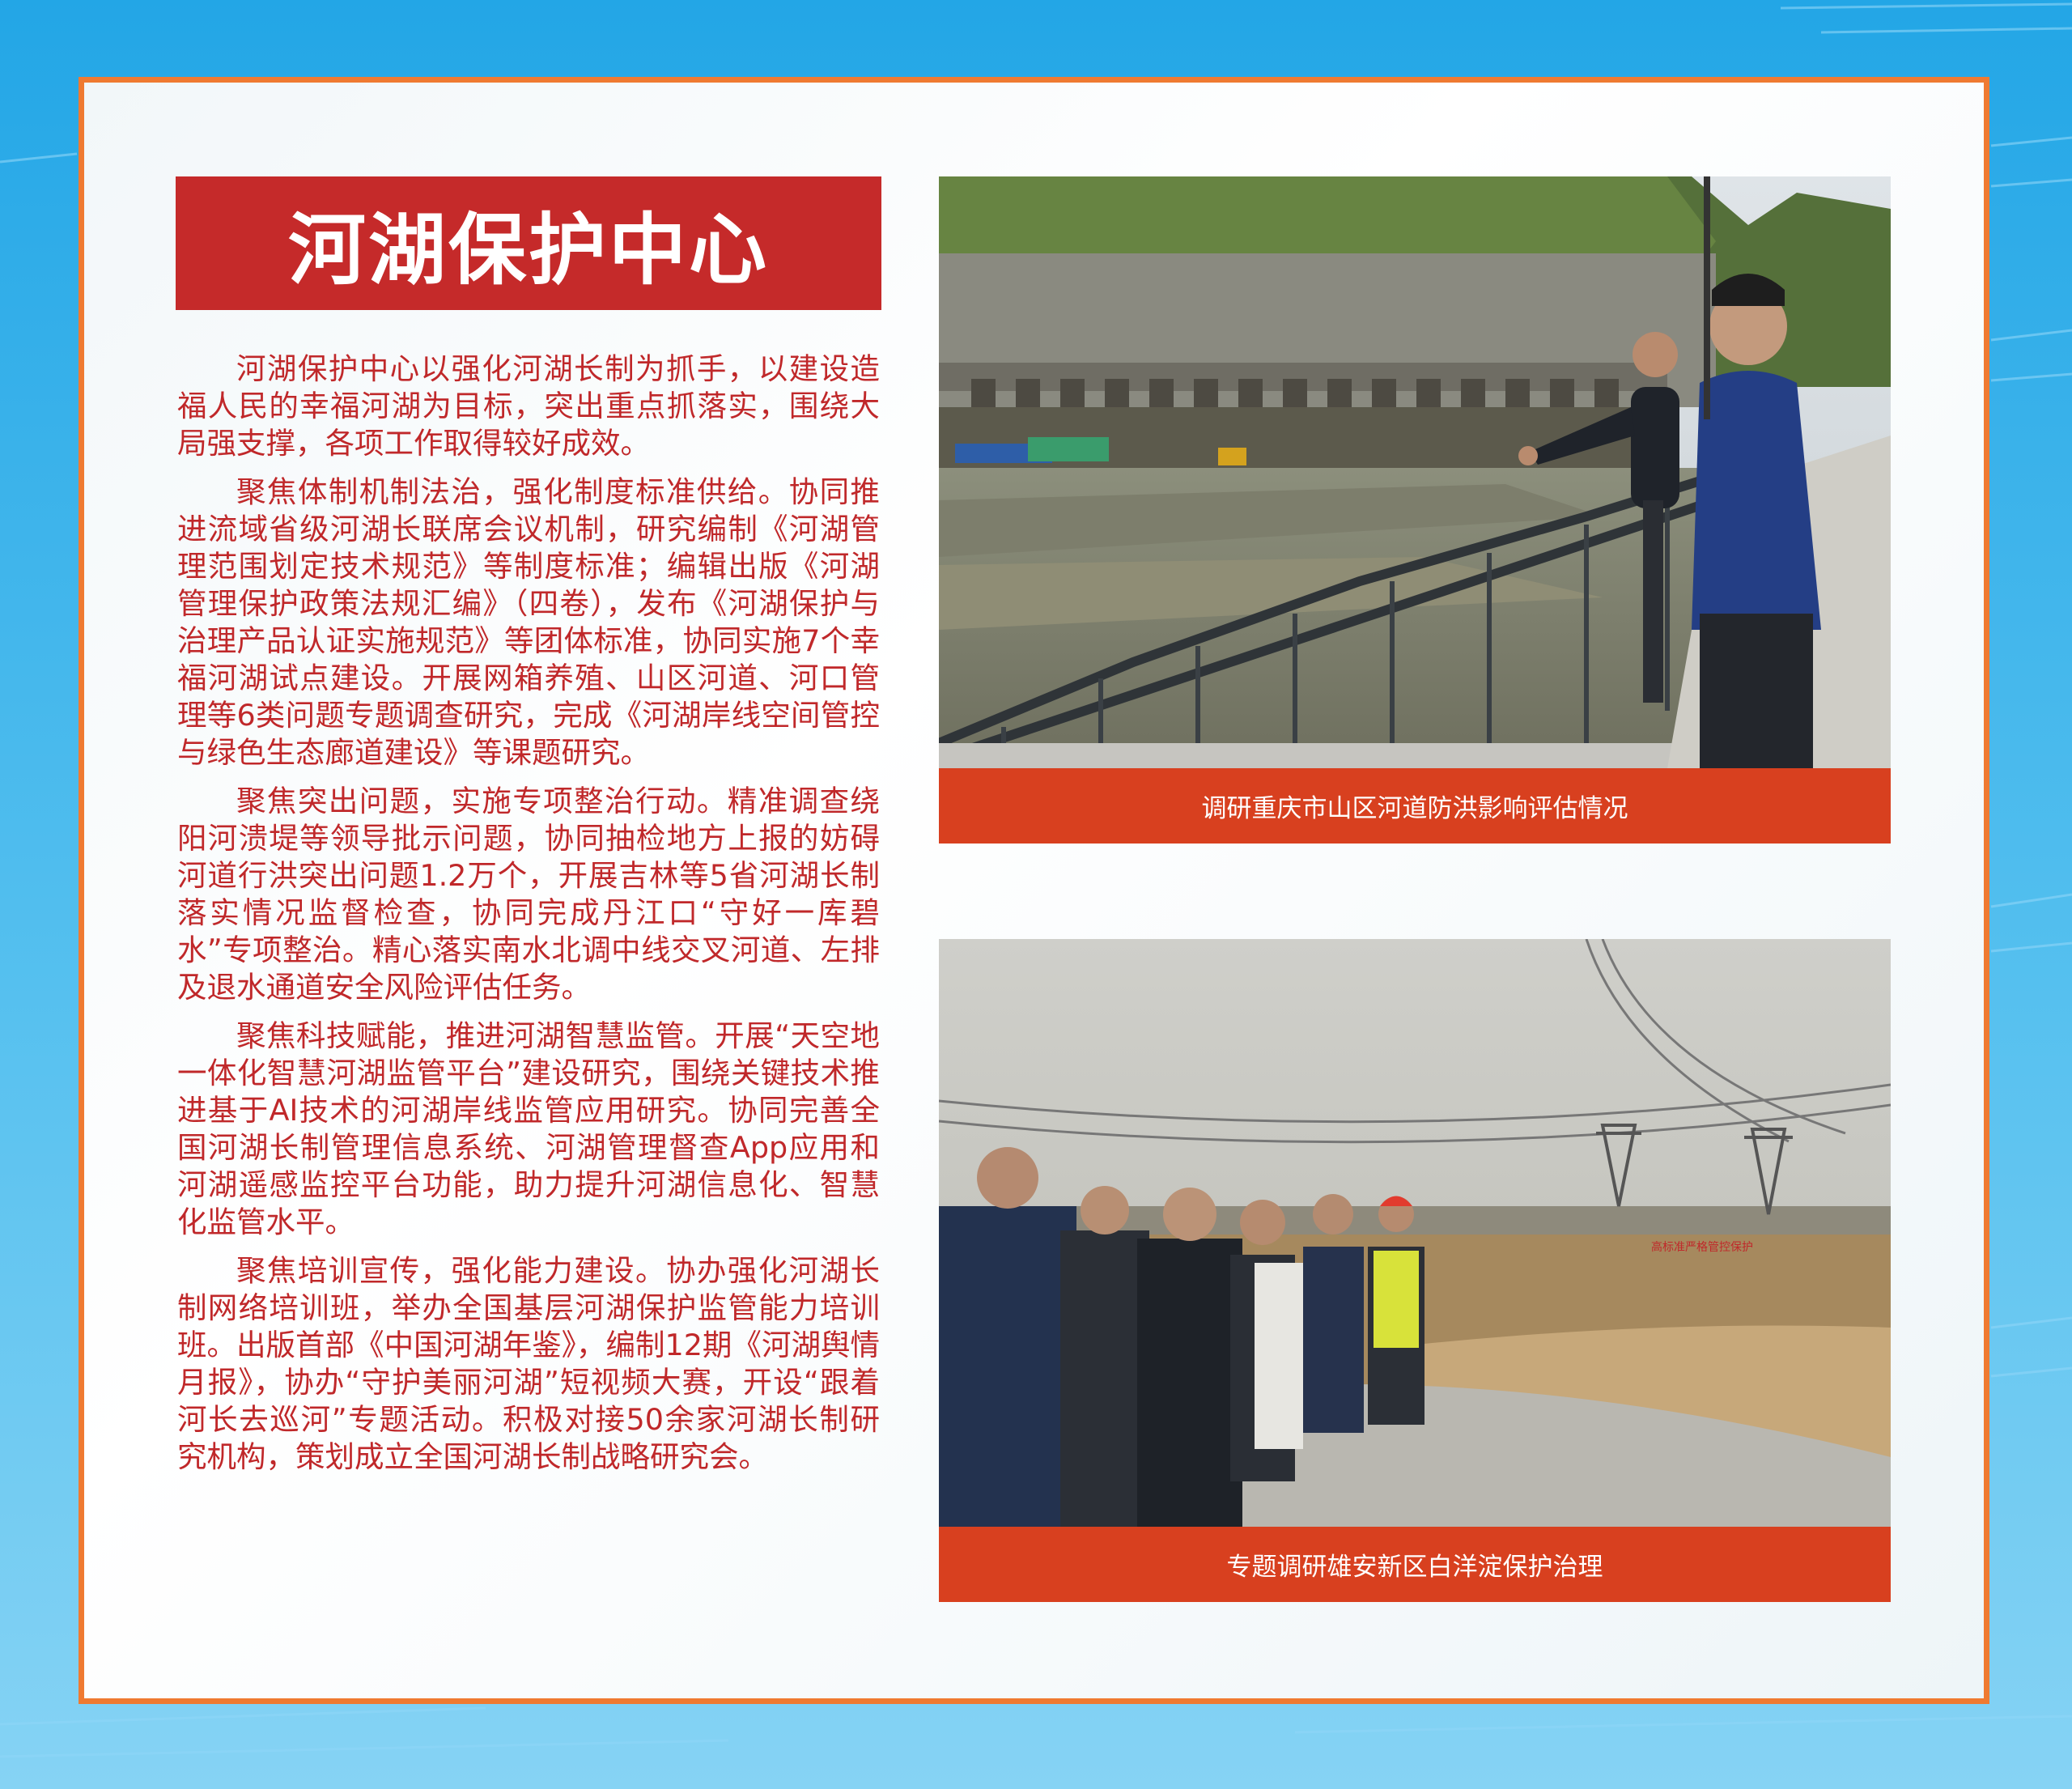 This screenshot has height=1789, width=2072. What do you see at coordinates (528, 250) in the screenshot?
I see `page-title: 河湖保护中心` at bounding box center [528, 250].